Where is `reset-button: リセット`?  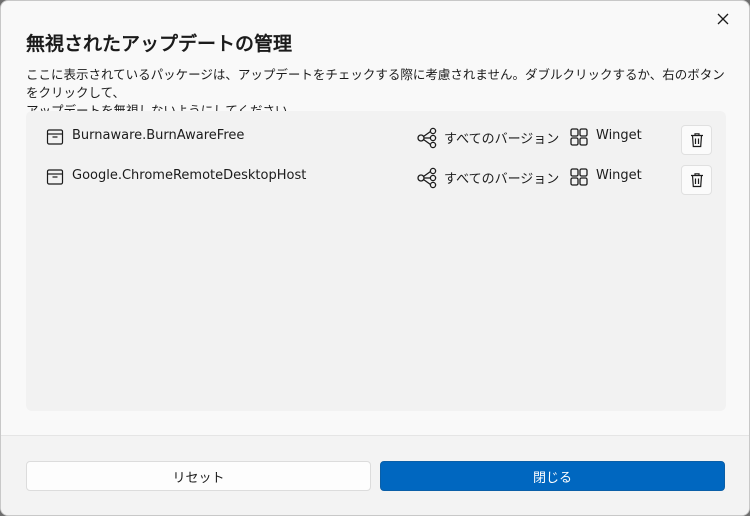
reset-button: リセット is located at coordinates (198, 476).